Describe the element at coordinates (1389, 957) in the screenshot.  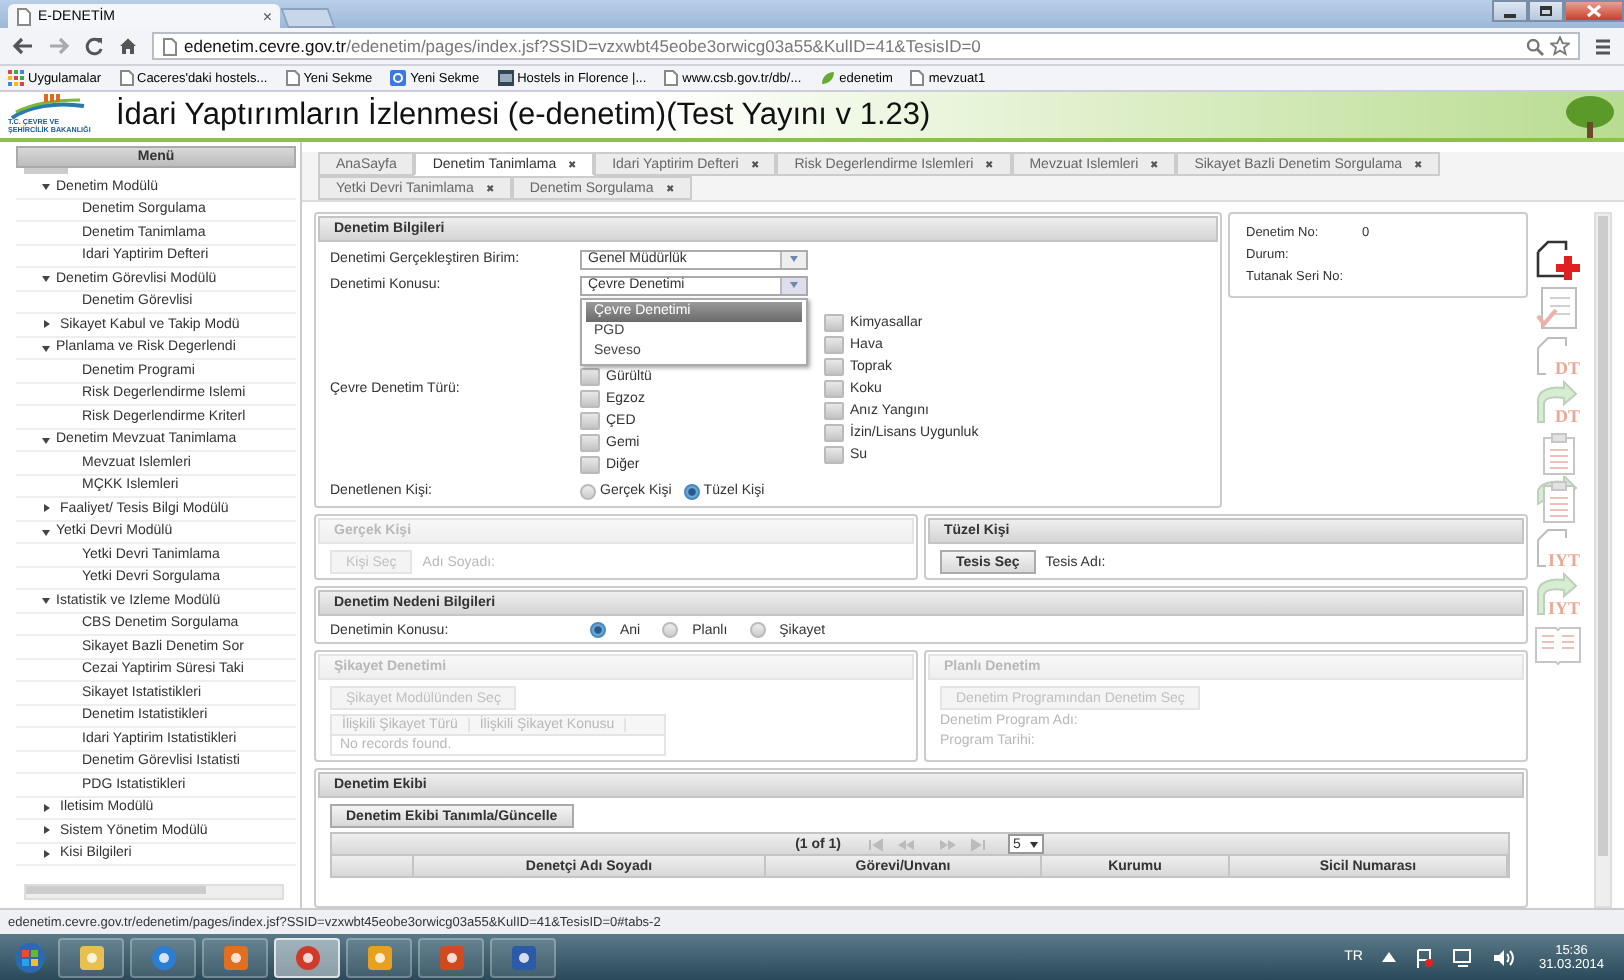
I see `tray-up-icon` at that location.